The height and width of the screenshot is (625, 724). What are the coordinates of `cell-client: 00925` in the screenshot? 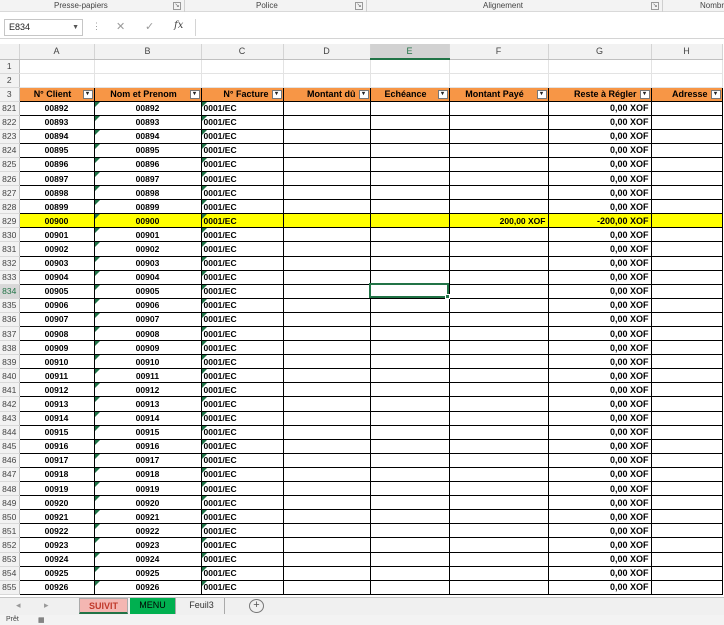 It's located at (57, 573).